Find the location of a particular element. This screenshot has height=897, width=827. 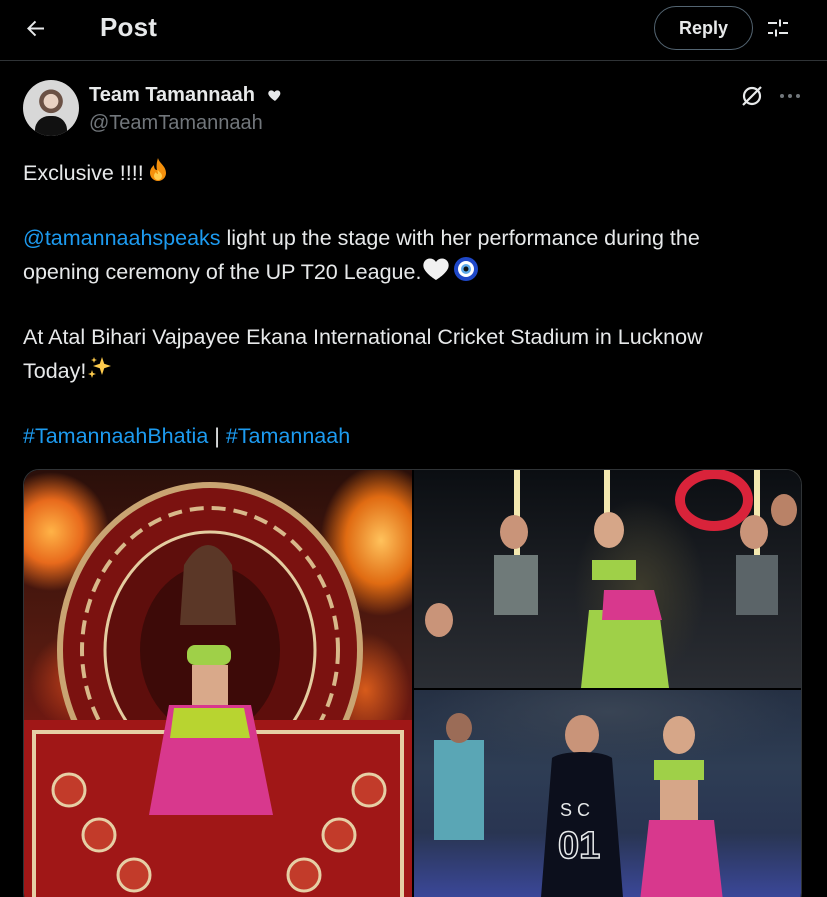

tweet-text: opening ceremony of the UP T20 League. is located at coordinates (222, 272).